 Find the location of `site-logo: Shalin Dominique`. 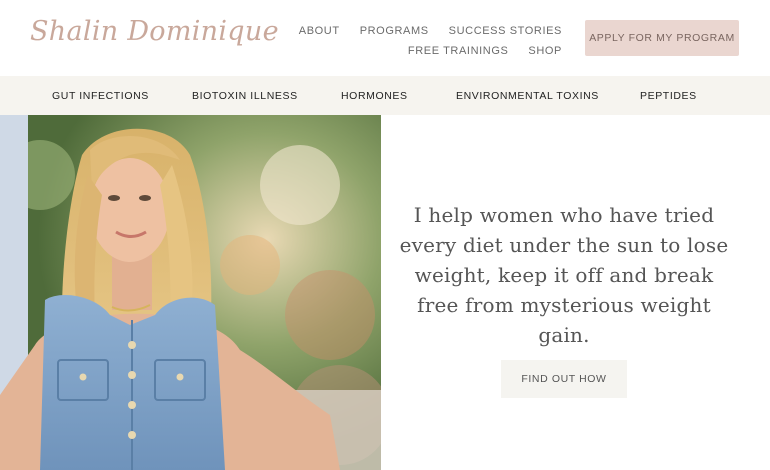

site-logo: Shalin Dominique is located at coordinates (154, 31).